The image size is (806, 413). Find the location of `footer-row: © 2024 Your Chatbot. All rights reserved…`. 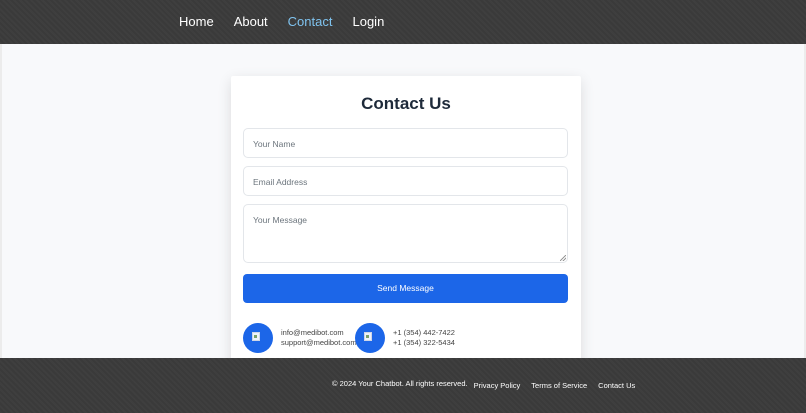

footer-row: © 2024 Your Chatbot. All rights reserved… is located at coordinates (489, 384).